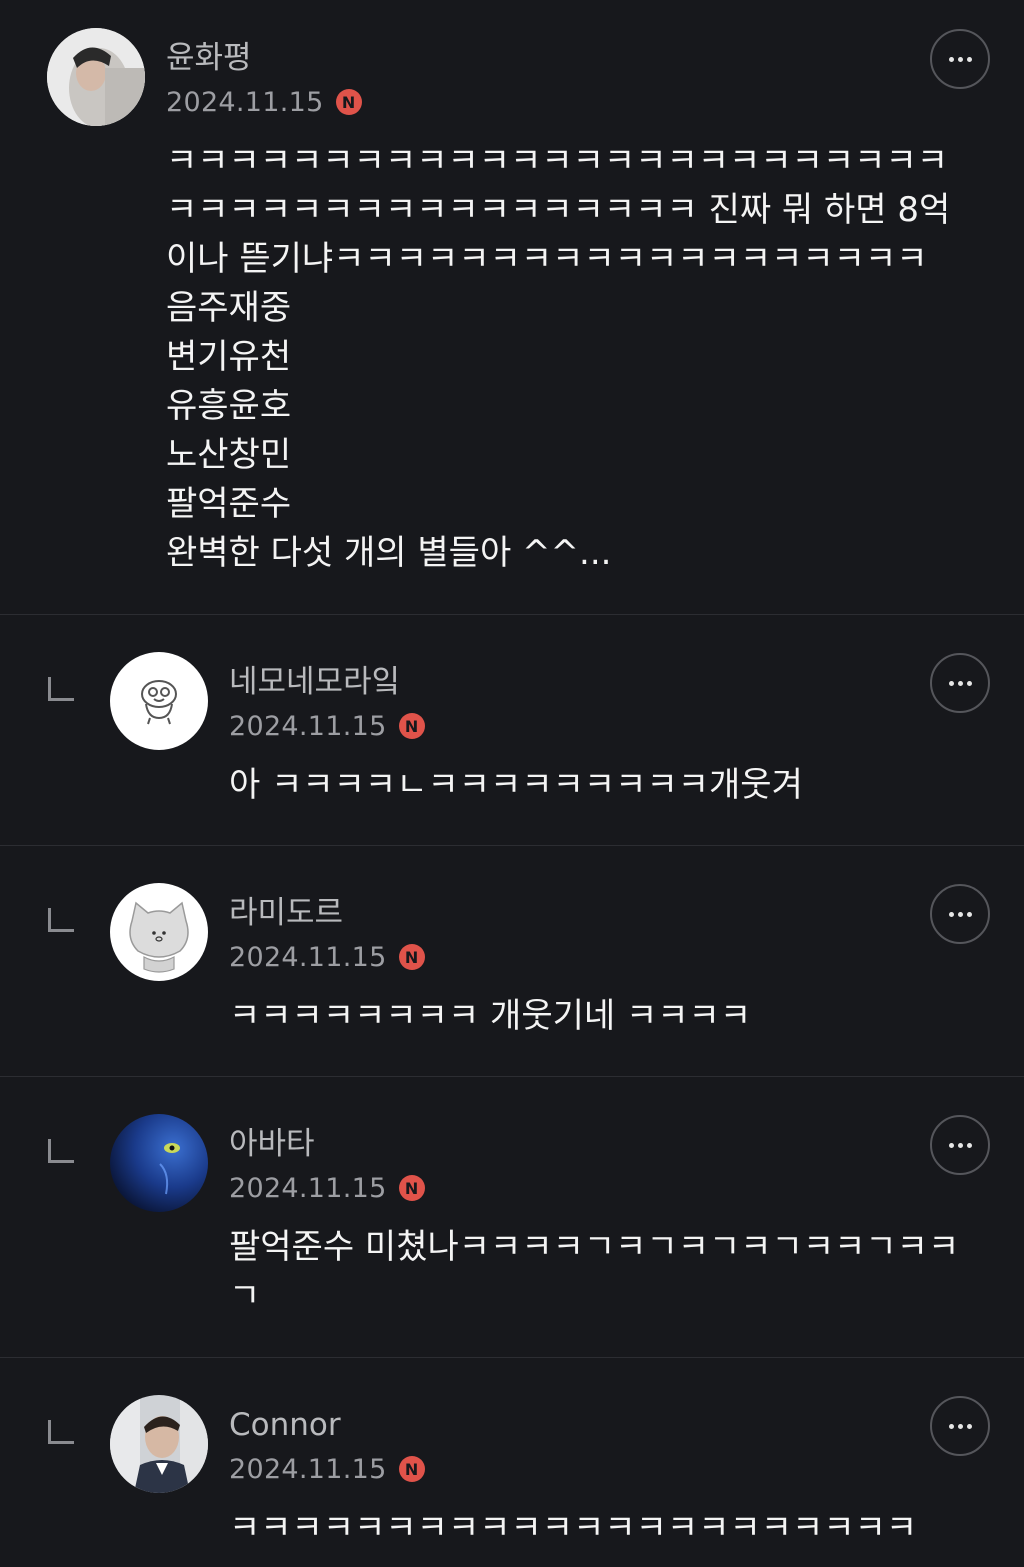  I want to click on author-name: 네모네모라잌, so click(314, 682).